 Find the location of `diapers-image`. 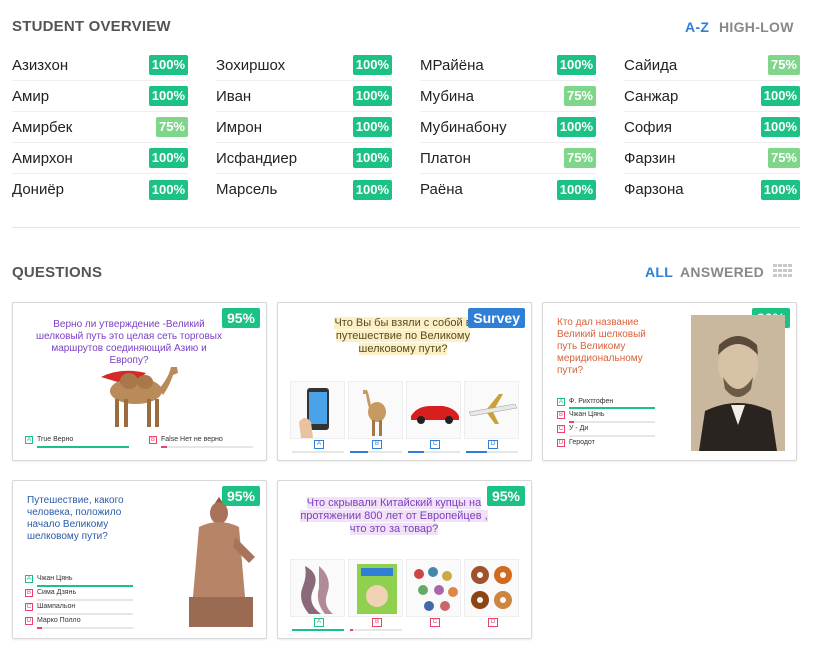

diapers-image is located at coordinates (375, 588).